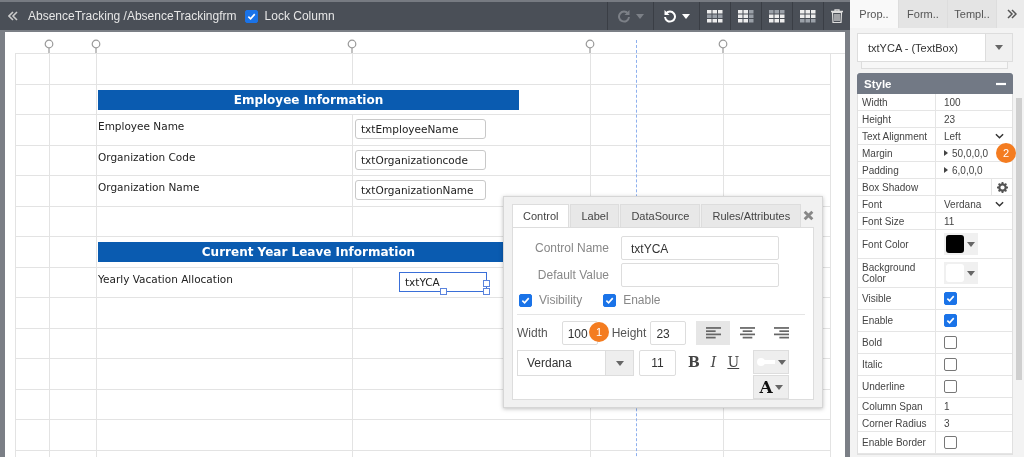 The height and width of the screenshot is (457, 1024). What do you see at coordinates (837, 16) in the screenshot?
I see `trash-icon` at bounding box center [837, 16].